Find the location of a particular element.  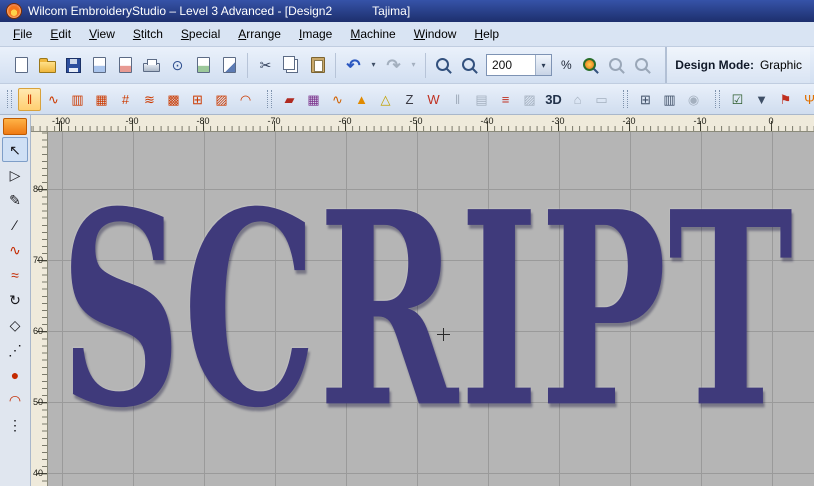

toolbox-items: ↖ ▷ ✎ ∕ ∿ ≈ ↻ ◇ ⋰ ● ◠ ⋮ is located at coordinates (15, 287).